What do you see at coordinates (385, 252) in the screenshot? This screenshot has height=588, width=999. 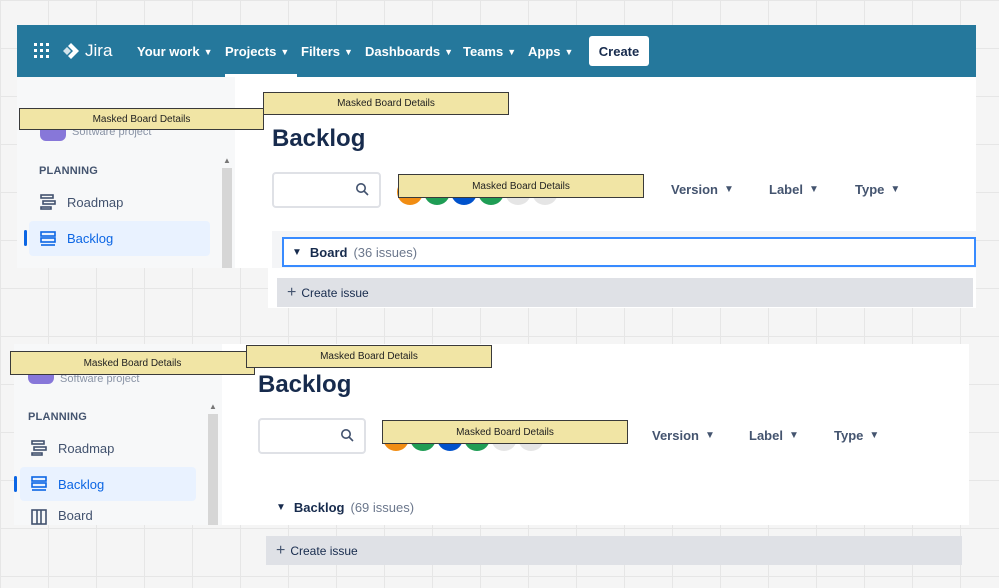 I see `issue-count: (36 issues)` at bounding box center [385, 252].